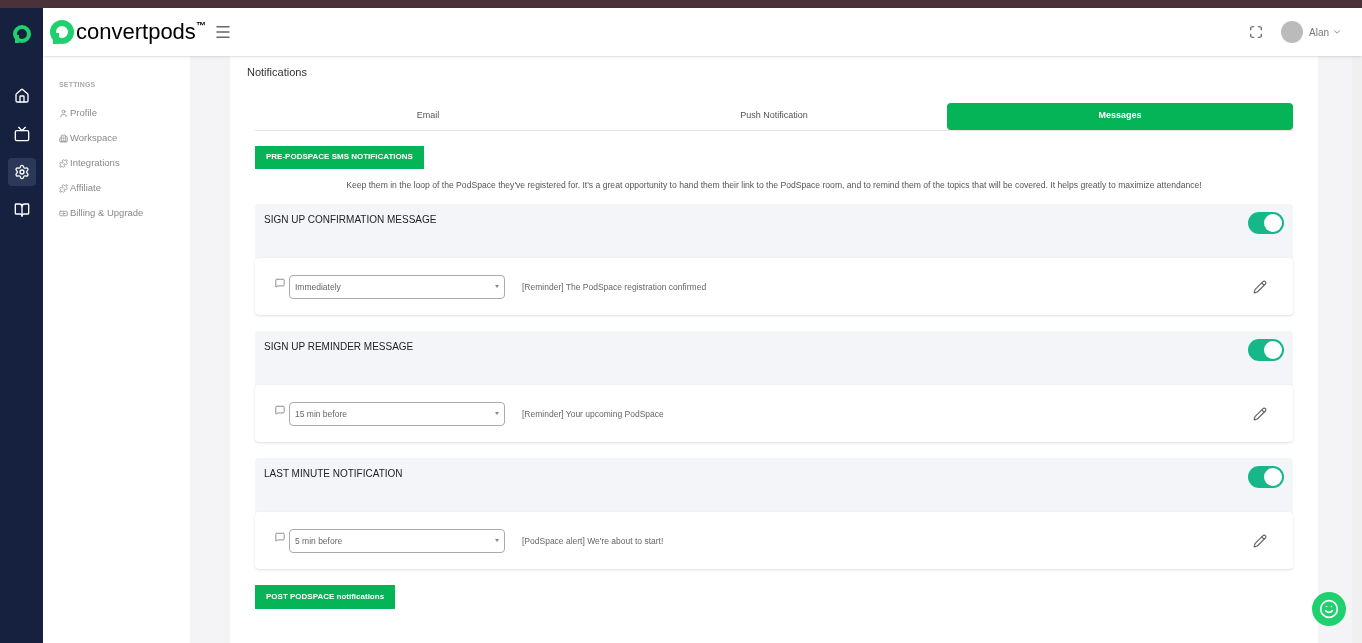 This screenshot has height=643, width=1362. What do you see at coordinates (397, 413) in the screenshot?
I see `timing-select: 15 min before` at bounding box center [397, 413].